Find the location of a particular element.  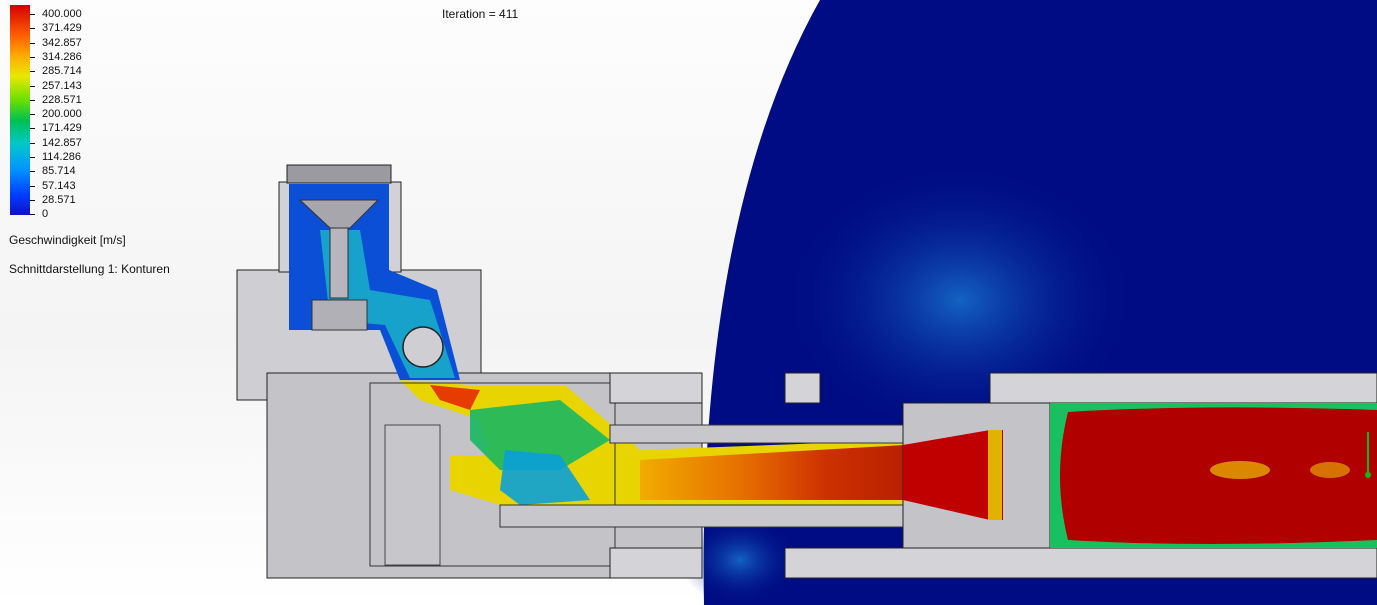

legend-tick-label: 171.429 is located at coordinates (62, 128).